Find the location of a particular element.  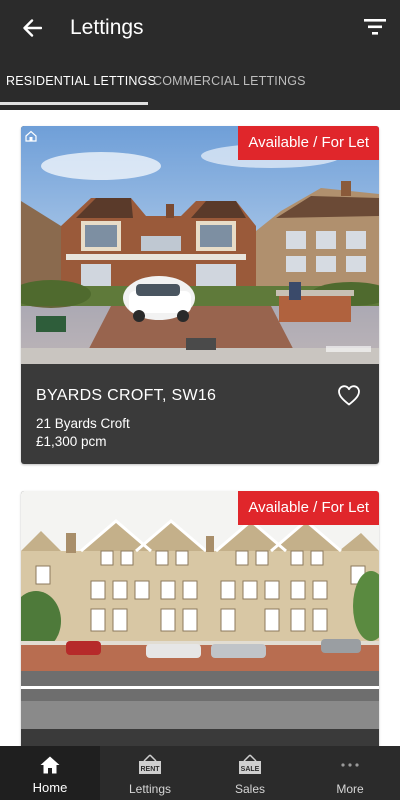

tab-bar: RESIDENTIAL LETTINGS COMMERCIAL LETTINGS is located at coordinates (200, 86).